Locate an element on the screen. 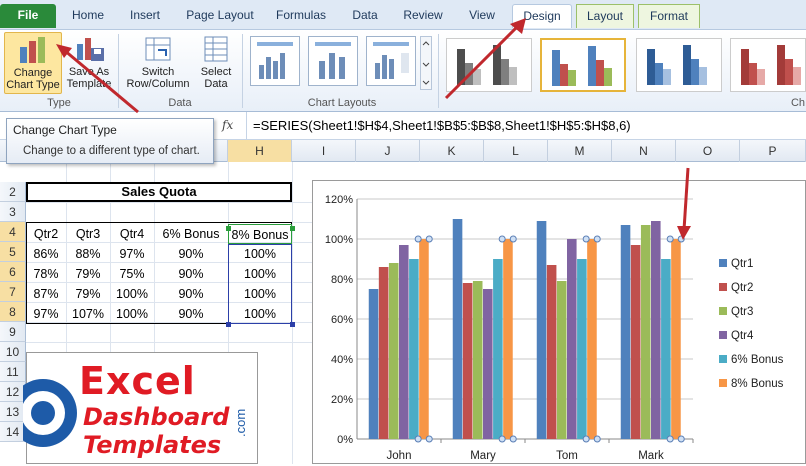 Image resolution: width=806 pixels, height=466 pixels. table-cell: 107% is located at coordinates (88, 314).